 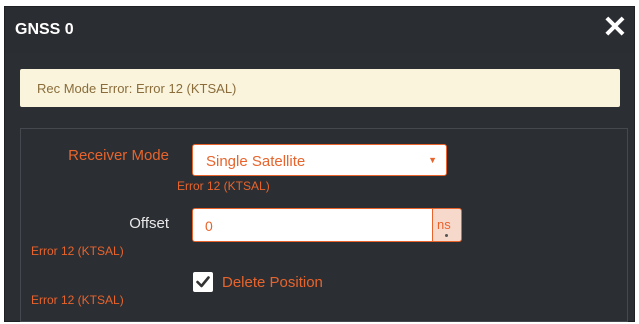 I want to click on receiver-mode-label: Receiver Mode, so click(x=118, y=155).